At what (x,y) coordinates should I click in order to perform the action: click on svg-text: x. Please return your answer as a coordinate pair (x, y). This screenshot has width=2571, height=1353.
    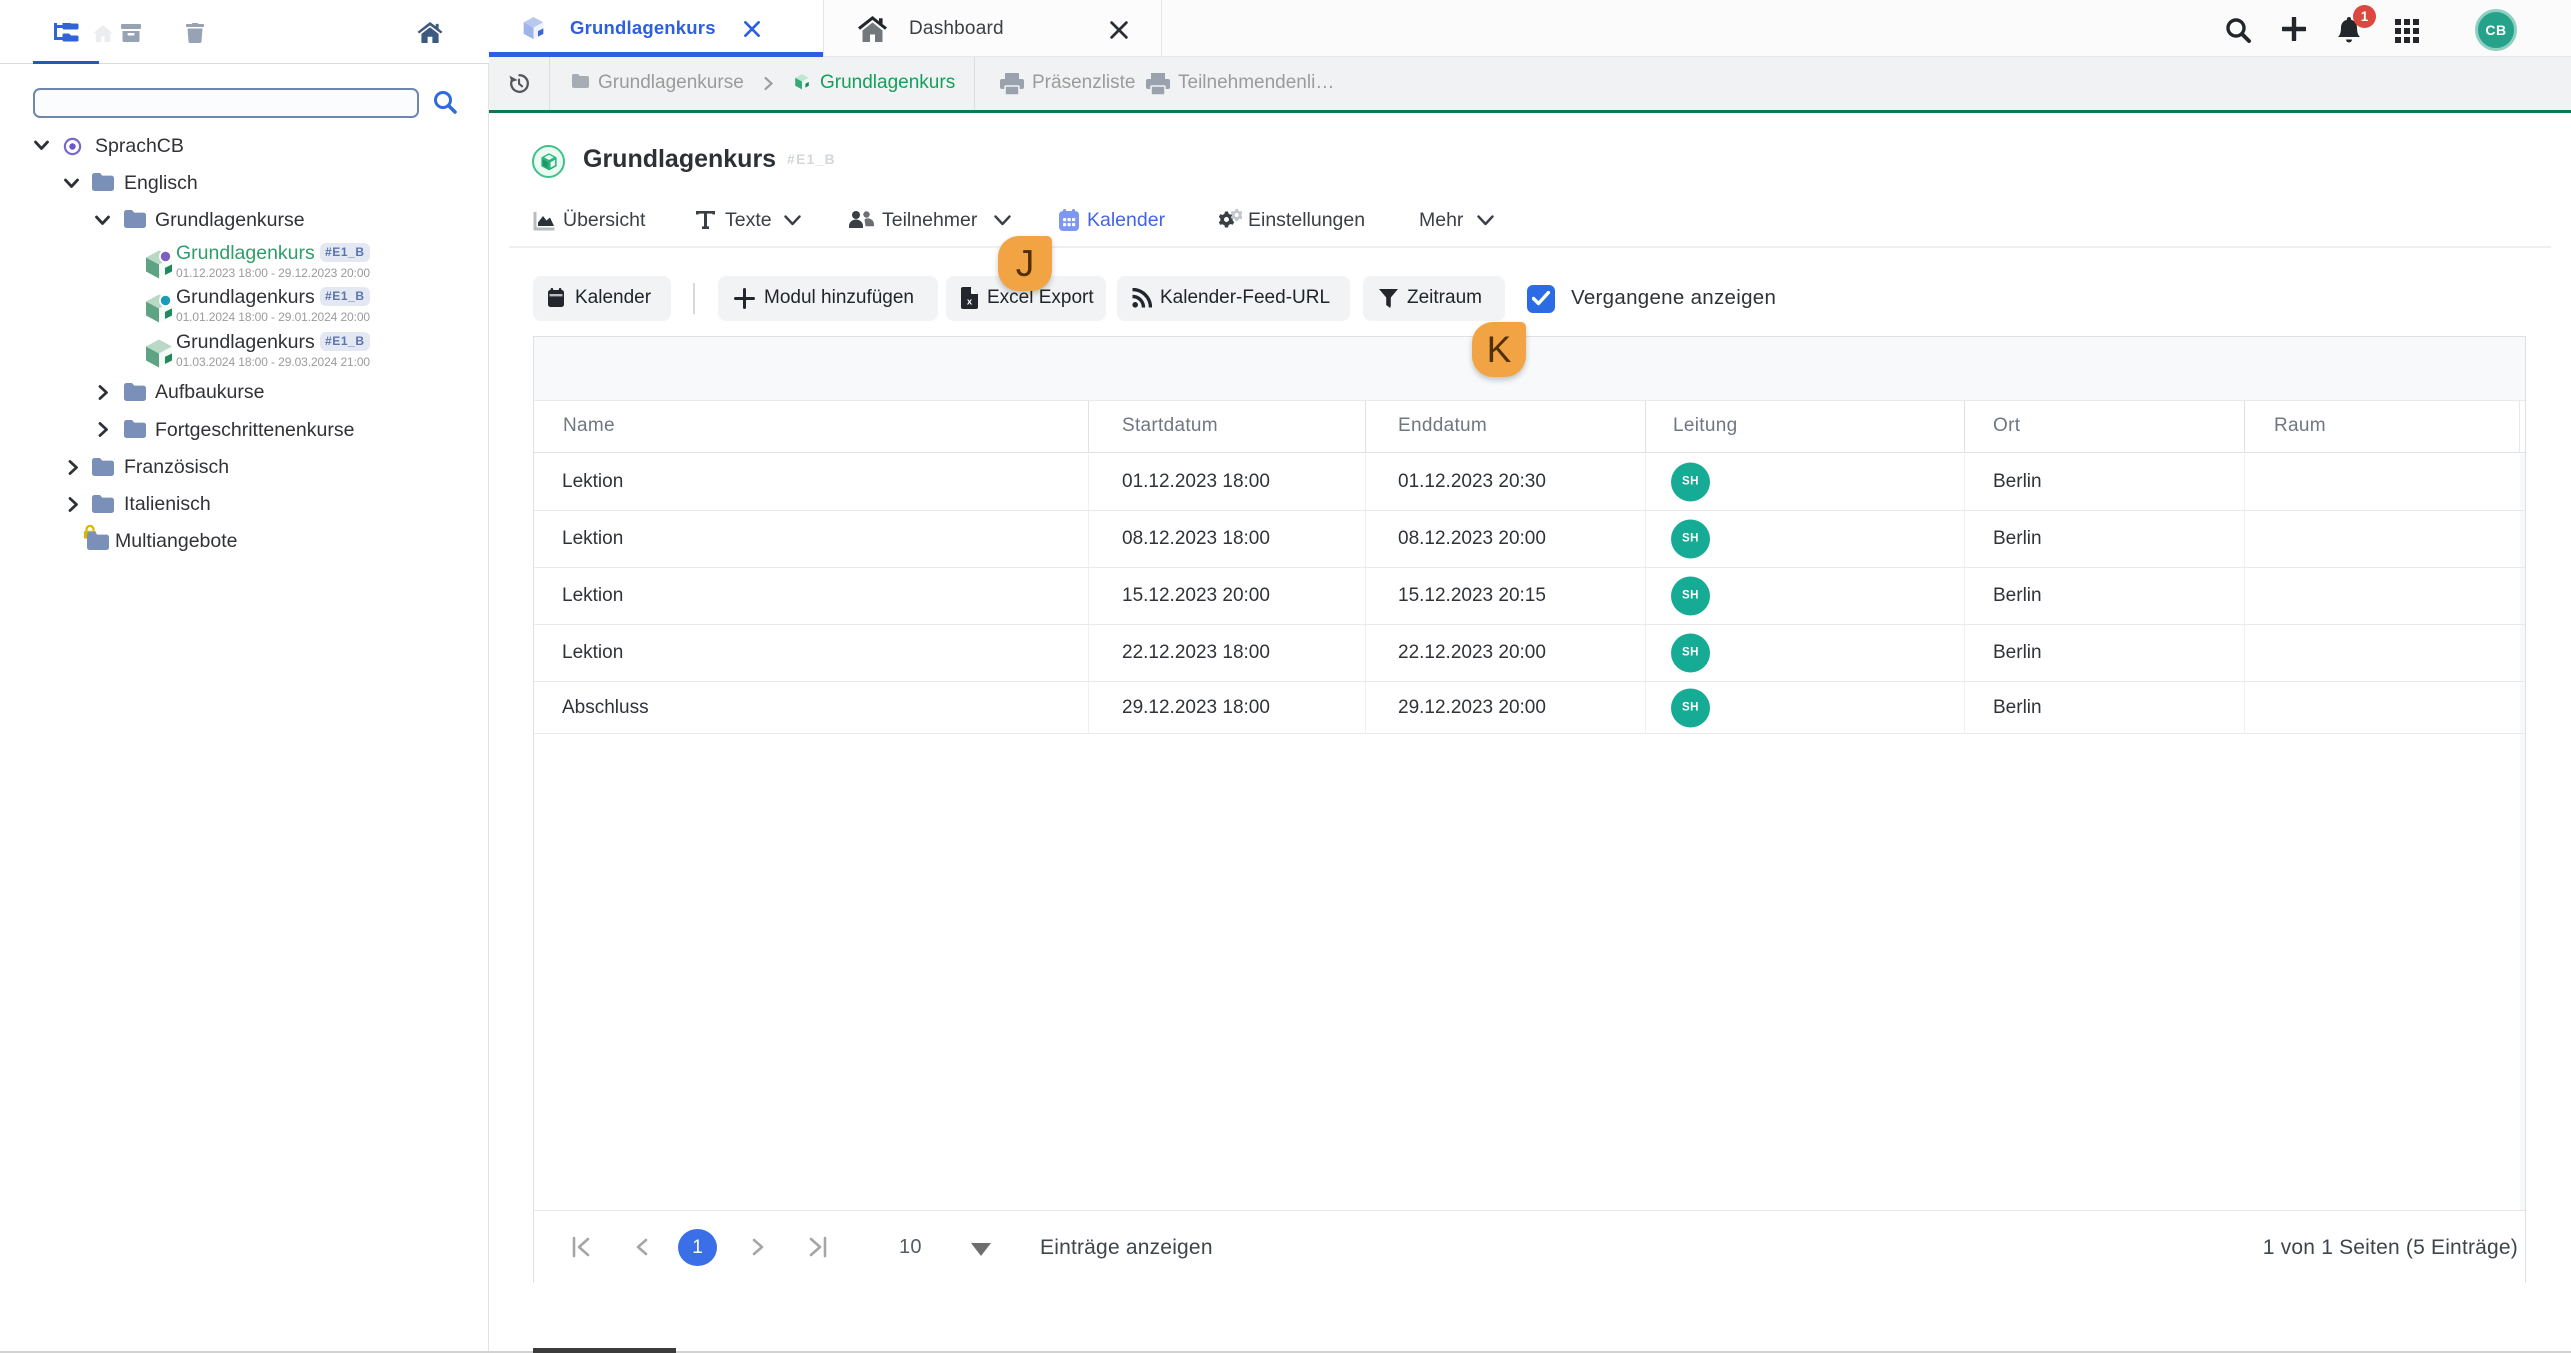
    Looking at the image, I should click on (970, 302).